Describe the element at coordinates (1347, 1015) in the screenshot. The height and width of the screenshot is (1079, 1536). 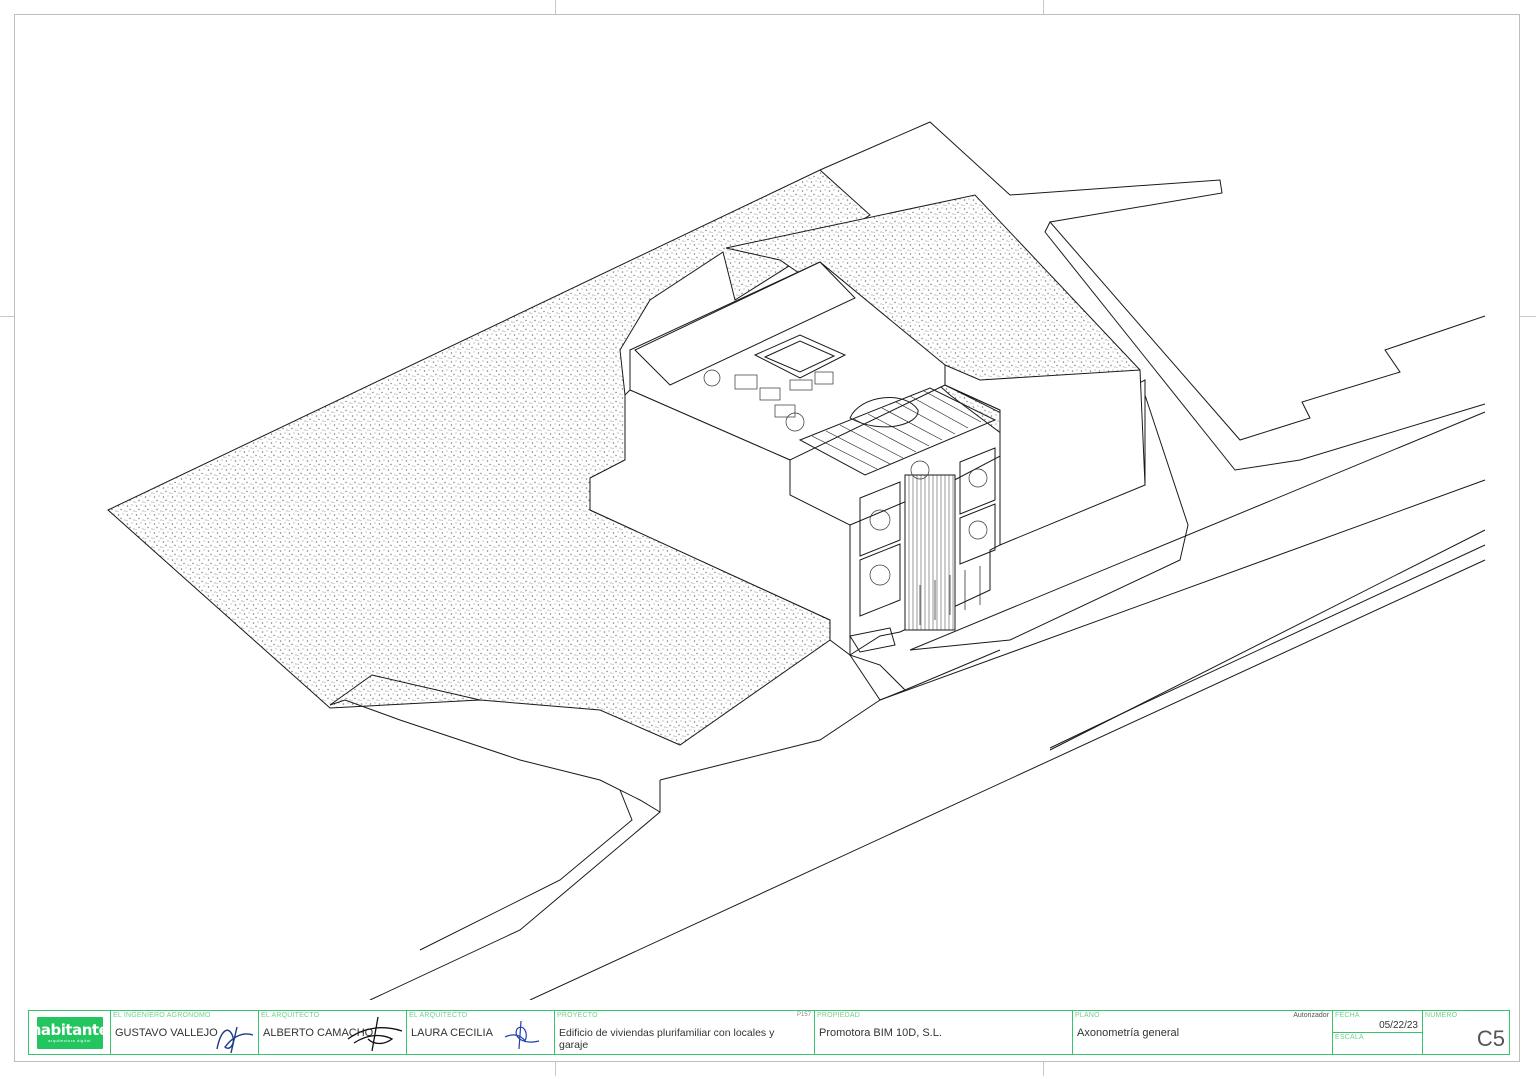
I see `date-label: FECHA` at that location.